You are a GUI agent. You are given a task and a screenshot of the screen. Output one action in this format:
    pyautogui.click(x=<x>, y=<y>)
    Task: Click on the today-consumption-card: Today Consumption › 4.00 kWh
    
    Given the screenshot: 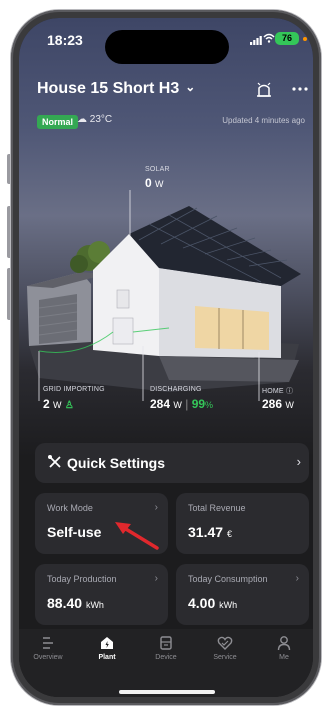 What is the action you would take?
    pyautogui.click(x=242, y=594)
    